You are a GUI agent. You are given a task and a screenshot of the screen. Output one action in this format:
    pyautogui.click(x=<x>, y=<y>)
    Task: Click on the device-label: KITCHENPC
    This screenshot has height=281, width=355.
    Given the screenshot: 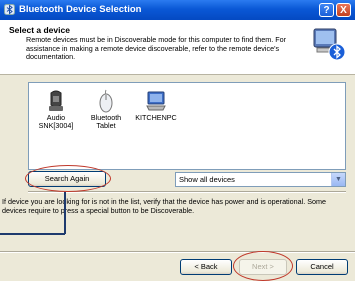 What is the action you would take?
    pyautogui.click(x=156, y=117)
    